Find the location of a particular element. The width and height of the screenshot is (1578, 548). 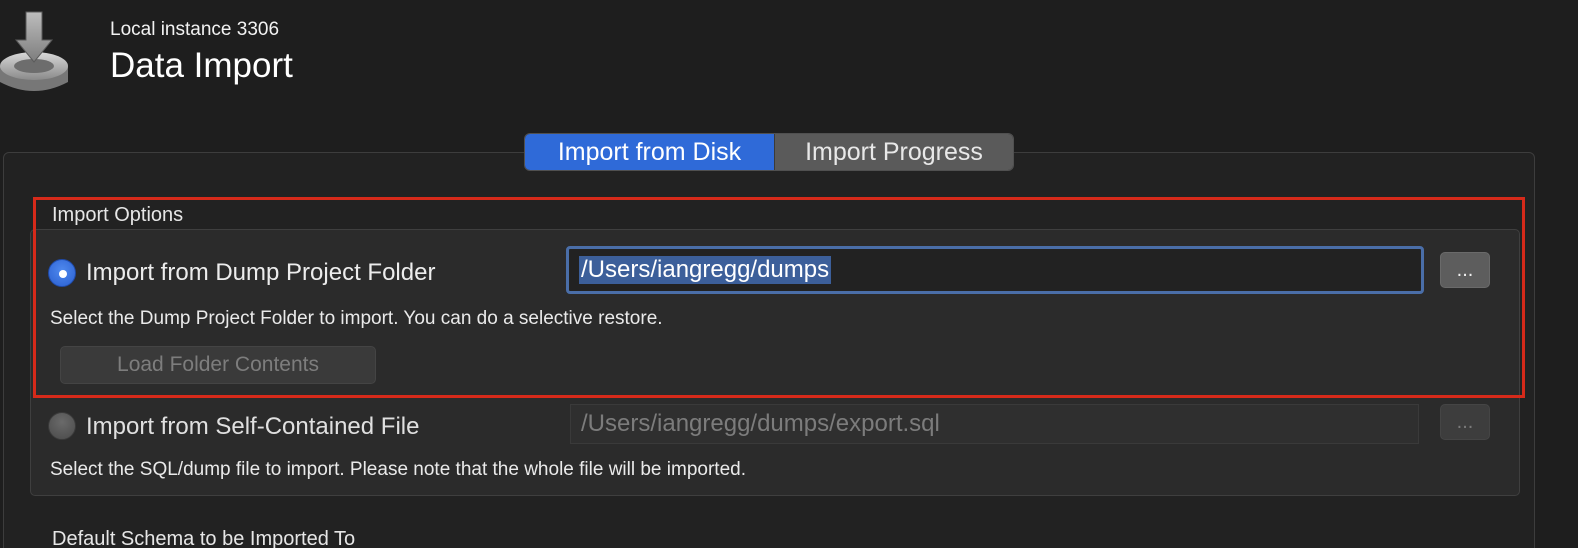

dump-folder-radio is located at coordinates (62, 273).